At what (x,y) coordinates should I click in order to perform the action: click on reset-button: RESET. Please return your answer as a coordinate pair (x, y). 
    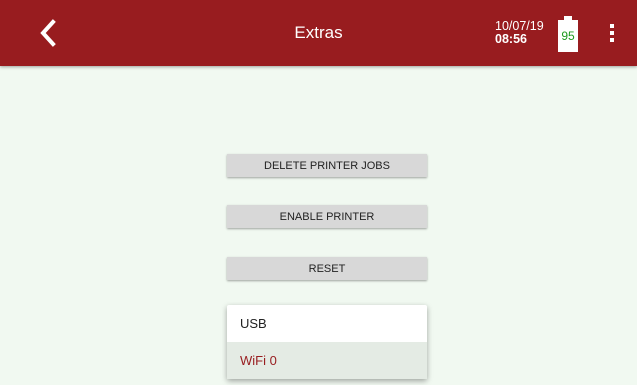
    Looking at the image, I should click on (327, 268).